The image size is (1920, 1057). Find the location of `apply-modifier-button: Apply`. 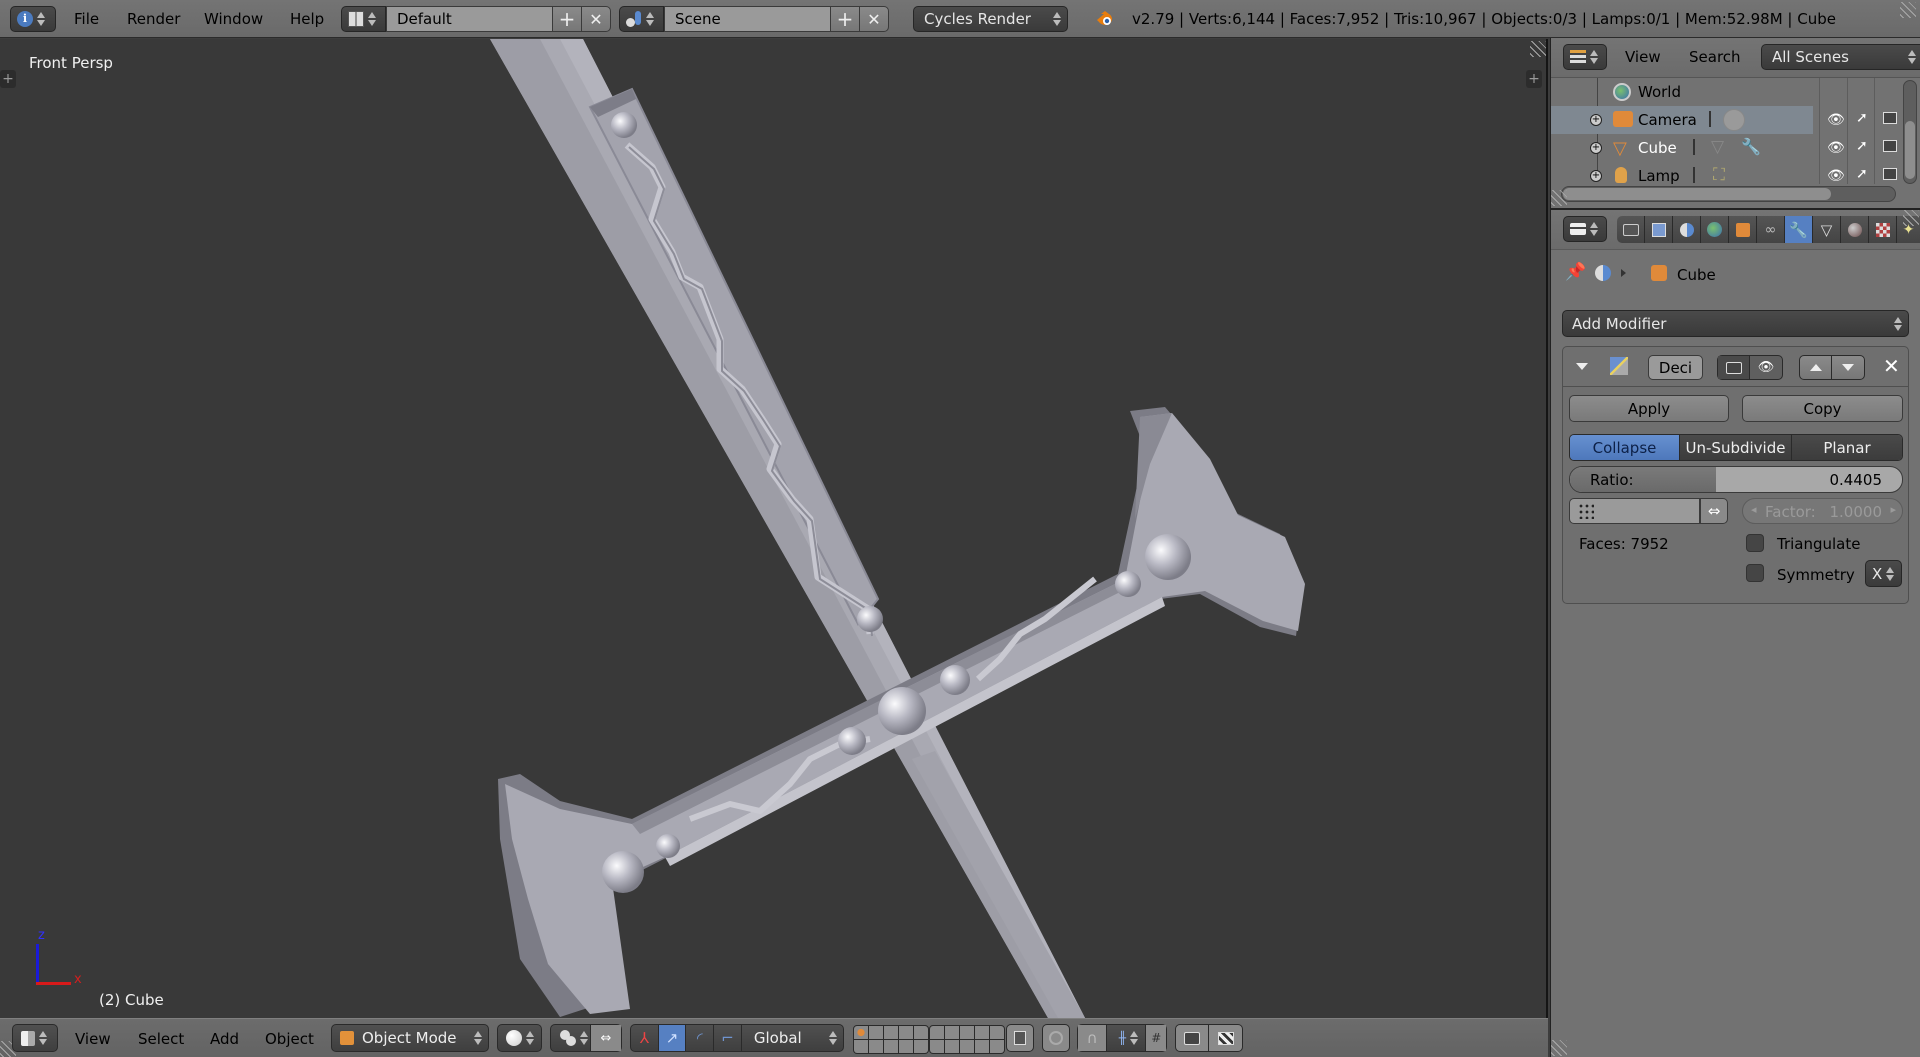

apply-modifier-button: Apply is located at coordinates (1649, 408).